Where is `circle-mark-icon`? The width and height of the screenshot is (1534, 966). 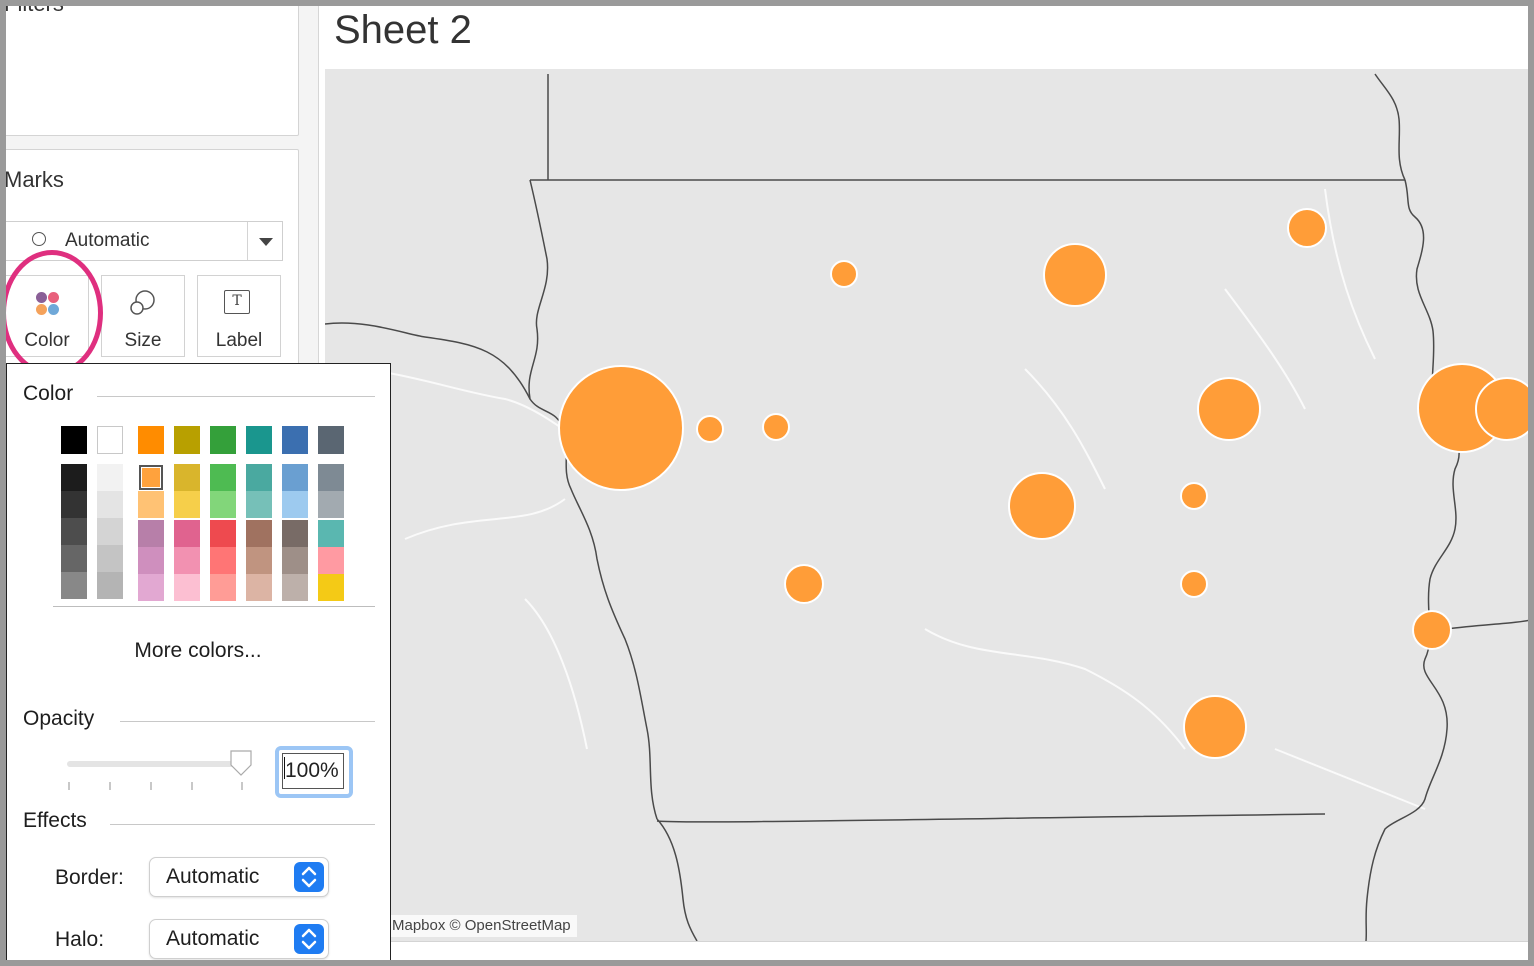 circle-mark-icon is located at coordinates (39, 239).